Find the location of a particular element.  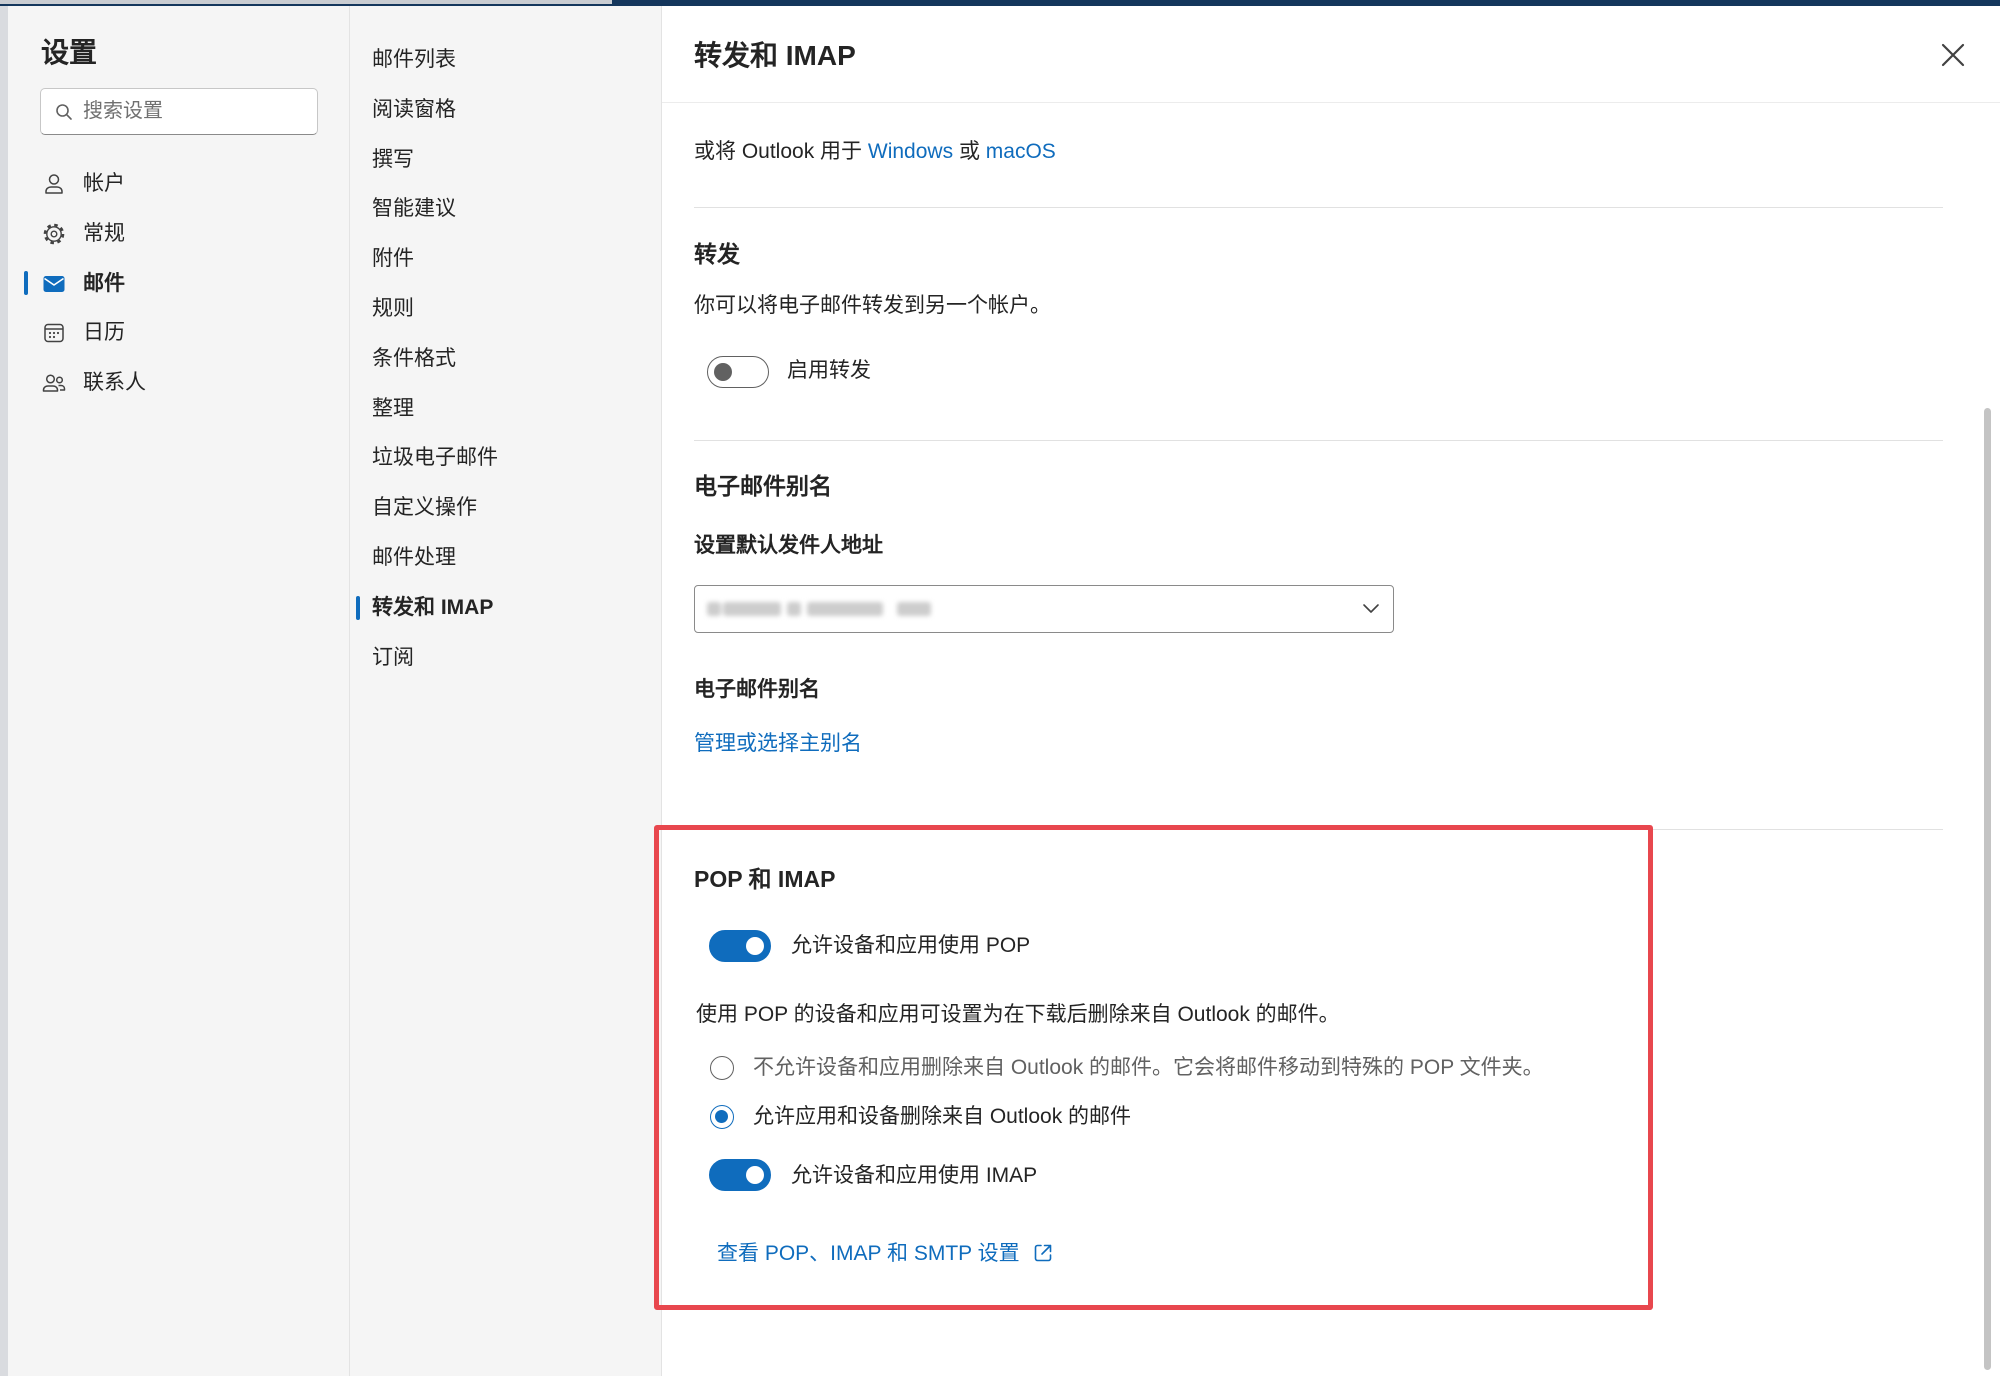

search-icon is located at coordinates (64, 112).